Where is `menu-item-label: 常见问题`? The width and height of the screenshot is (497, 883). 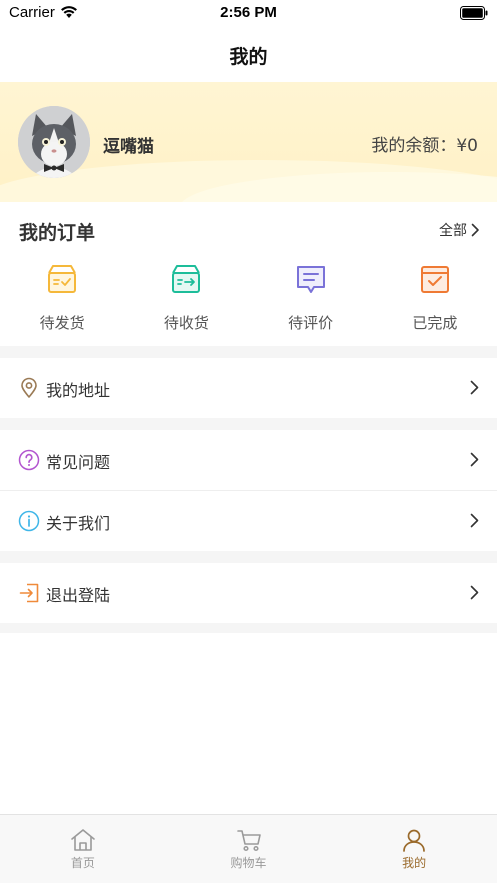 menu-item-label: 常见问题 is located at coordinates (78, 462).